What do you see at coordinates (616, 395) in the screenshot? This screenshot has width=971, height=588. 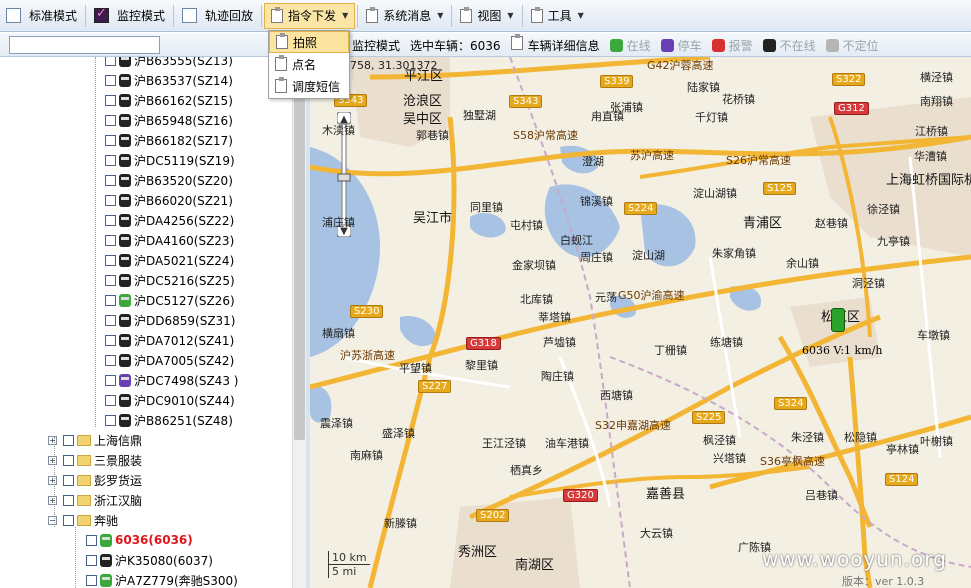 I see `map-place-label: 西塘镇` at bounding box center [616, 395].